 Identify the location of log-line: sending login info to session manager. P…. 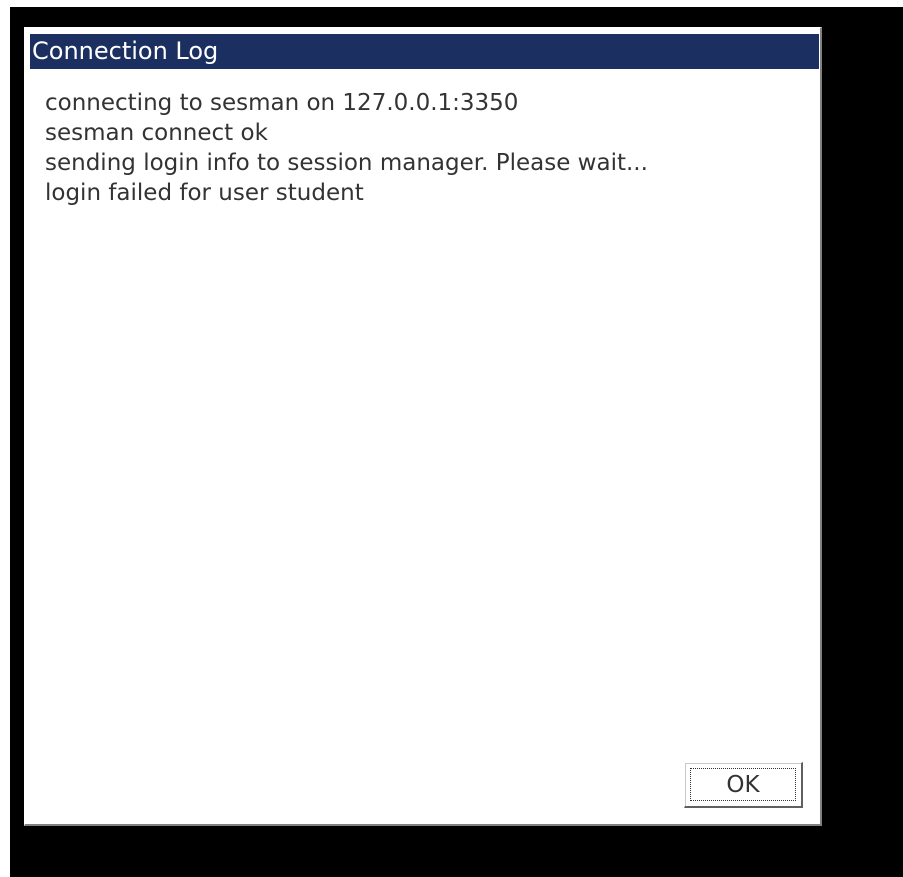
(346, 163).